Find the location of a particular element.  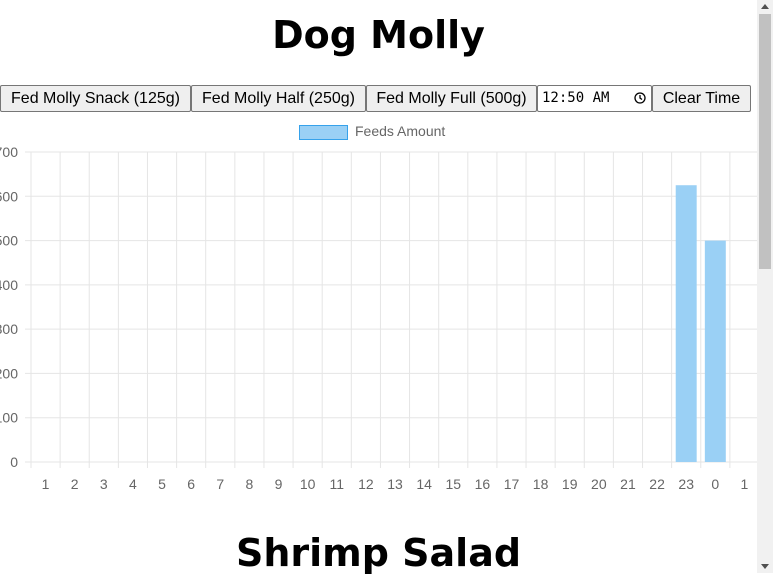

time-value: 12:50 AM is located at coordinates (576, 98).